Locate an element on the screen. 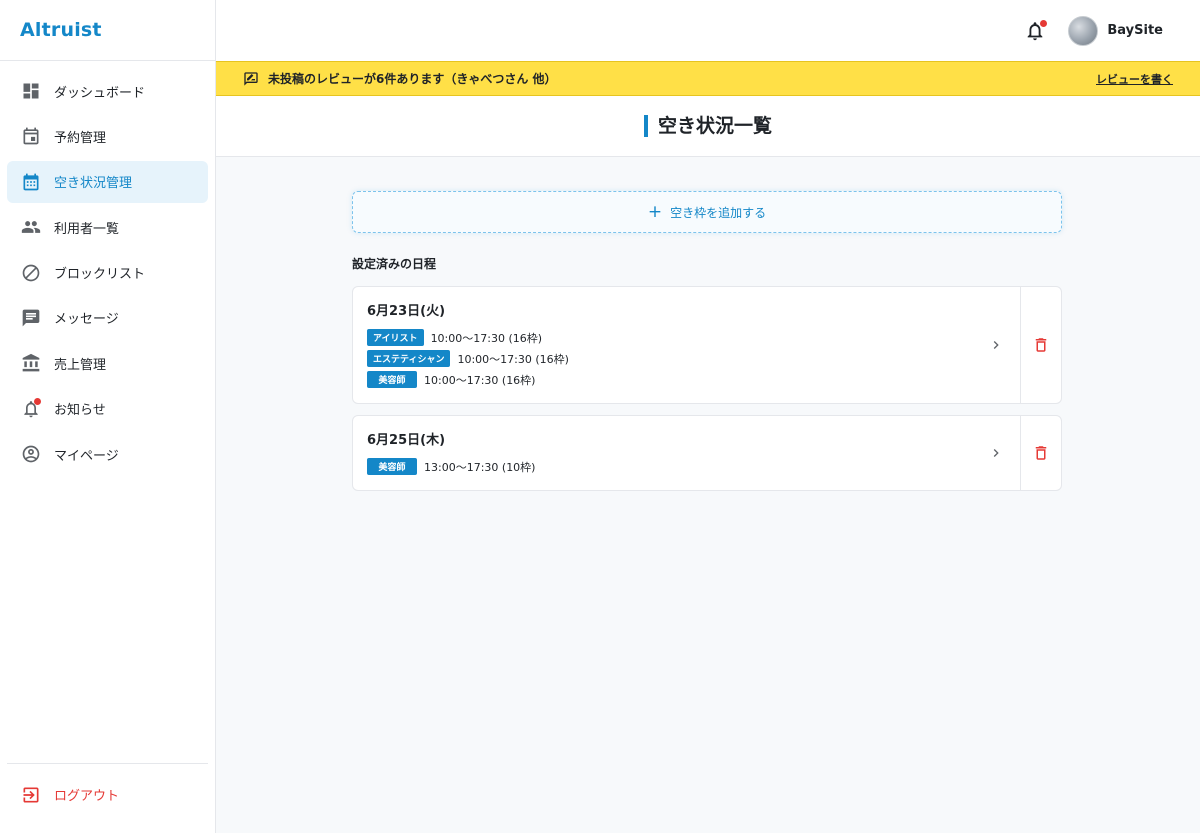 This screenshot has width=1200, height=833. section-title: 設定済みの日程 is located at coordinates (394, 264).